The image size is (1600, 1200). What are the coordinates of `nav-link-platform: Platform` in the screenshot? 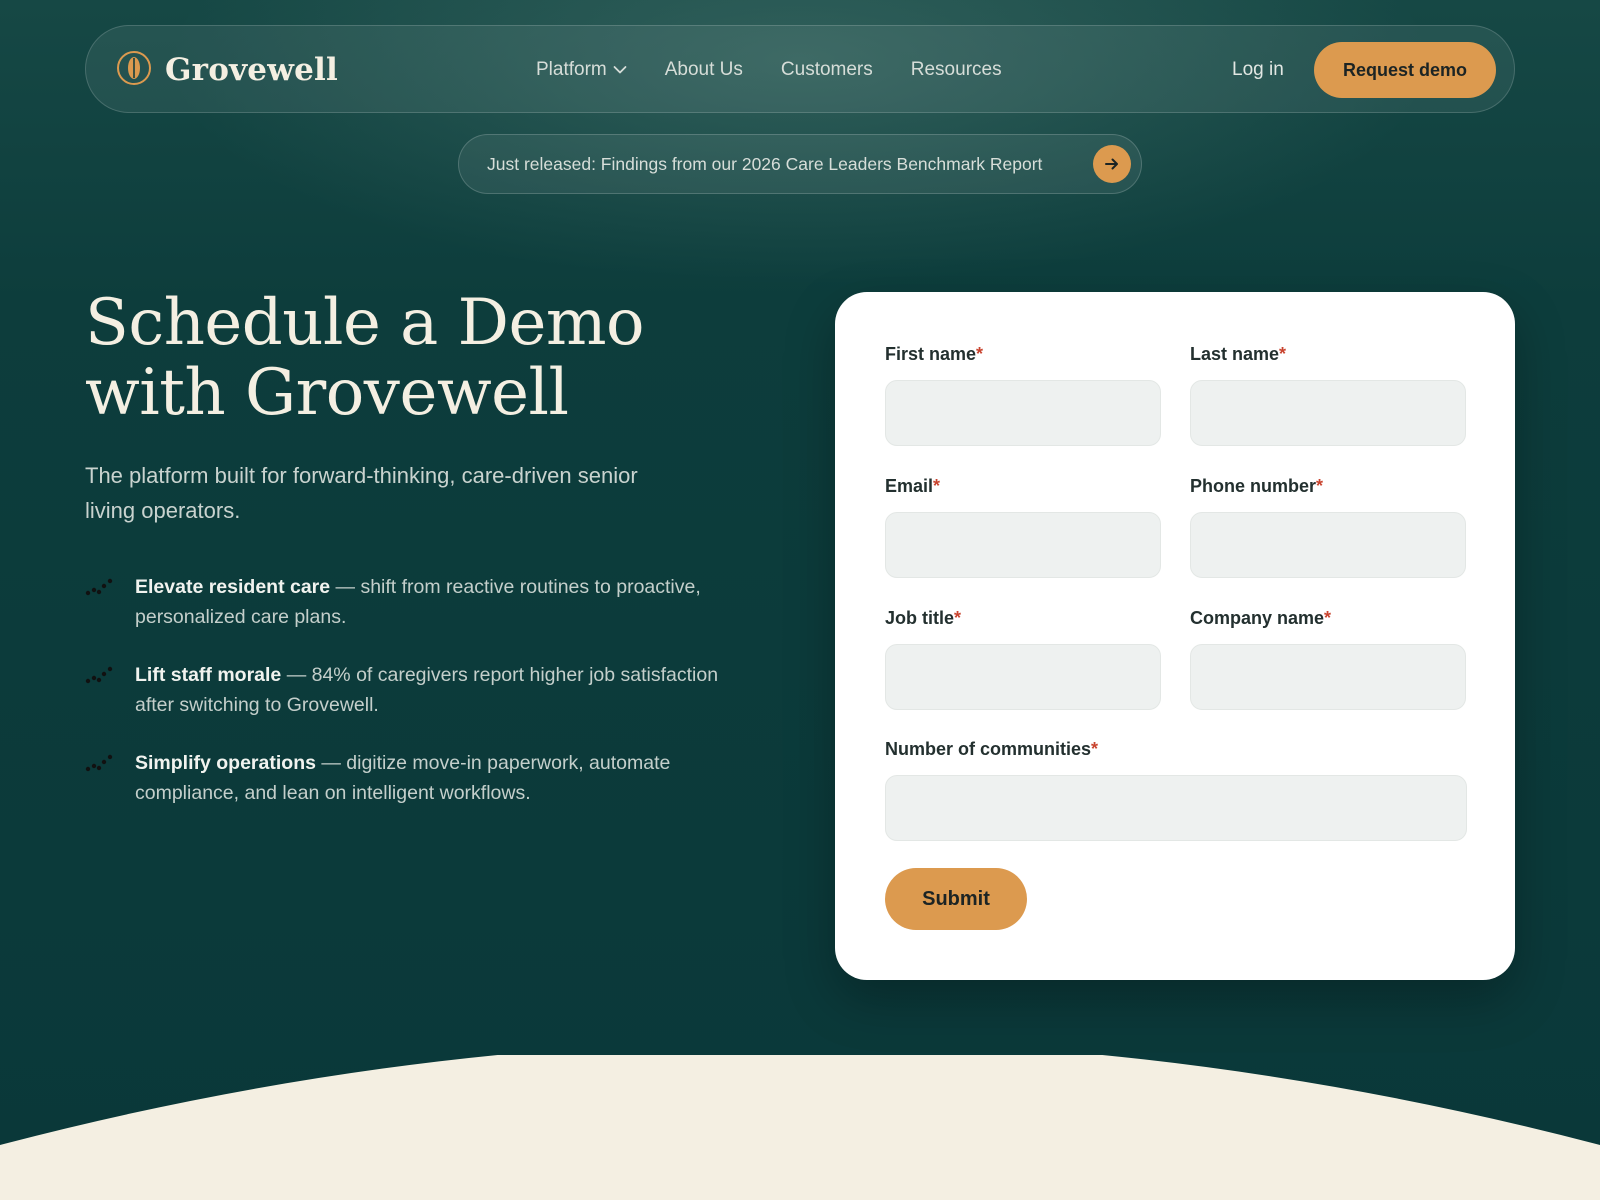 It's located at (581, 70).